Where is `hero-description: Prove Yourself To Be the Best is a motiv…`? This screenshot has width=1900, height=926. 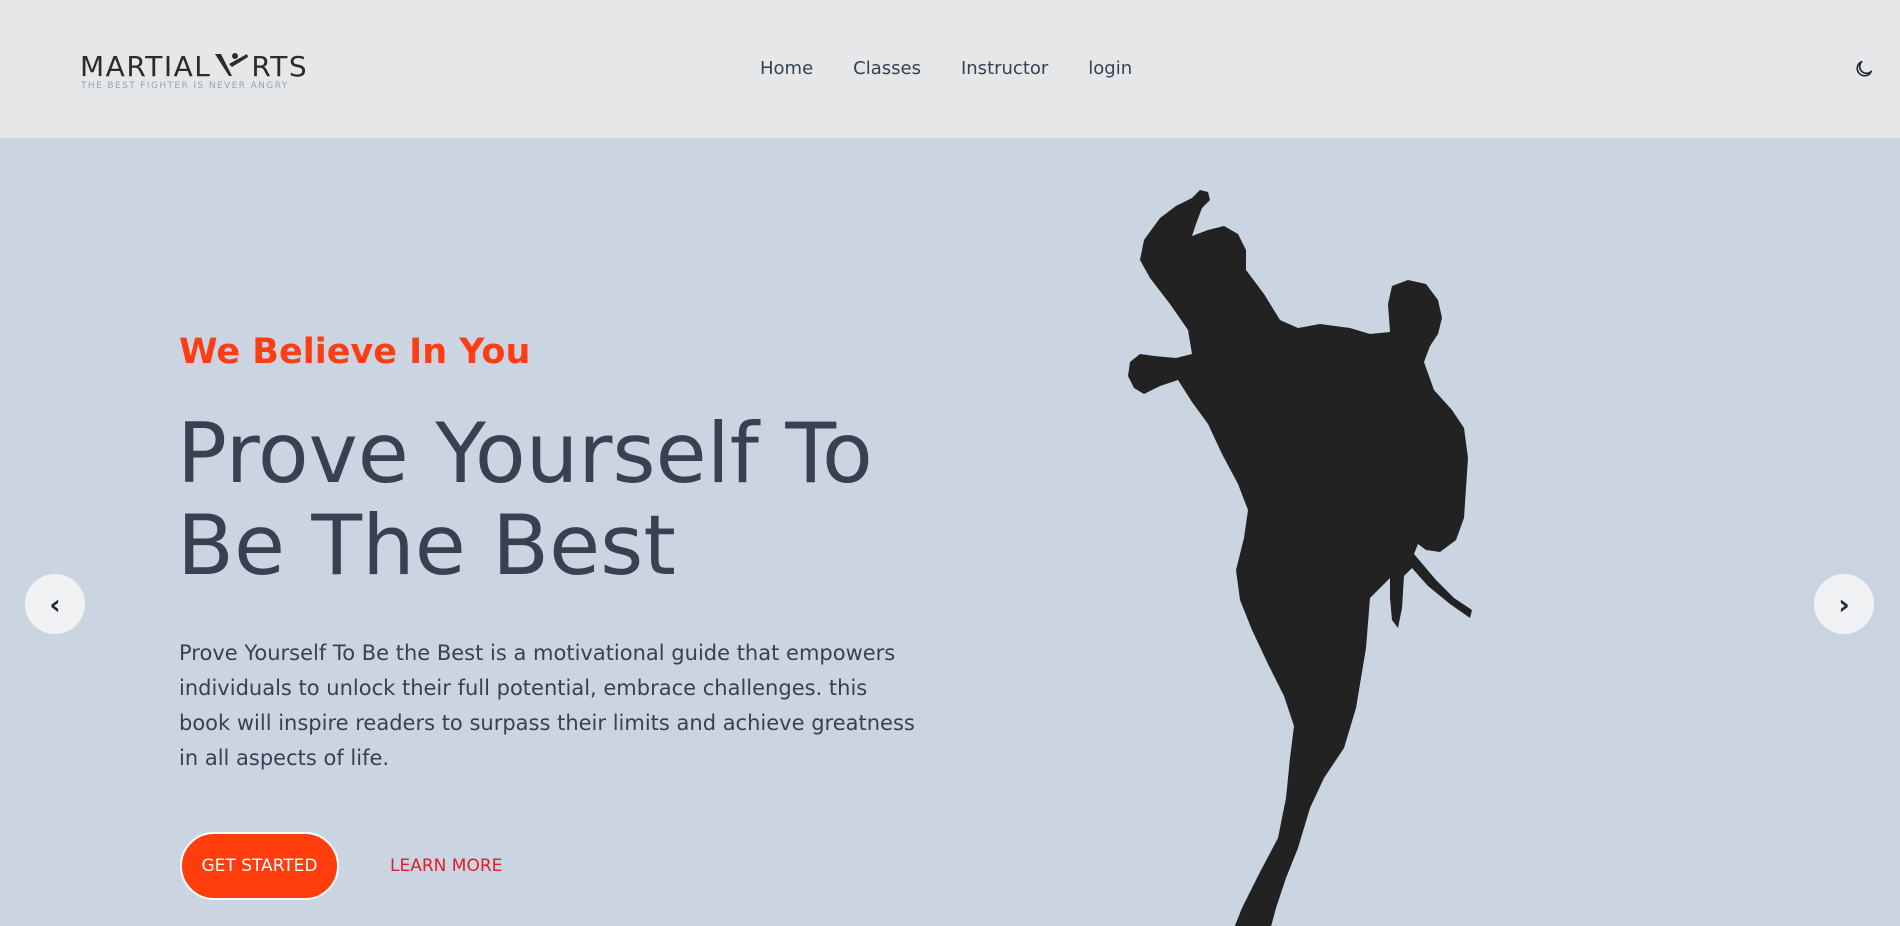 hero-description: Prove Yourself To Be the Best is a motiv… is located at coordinates (547, 705).